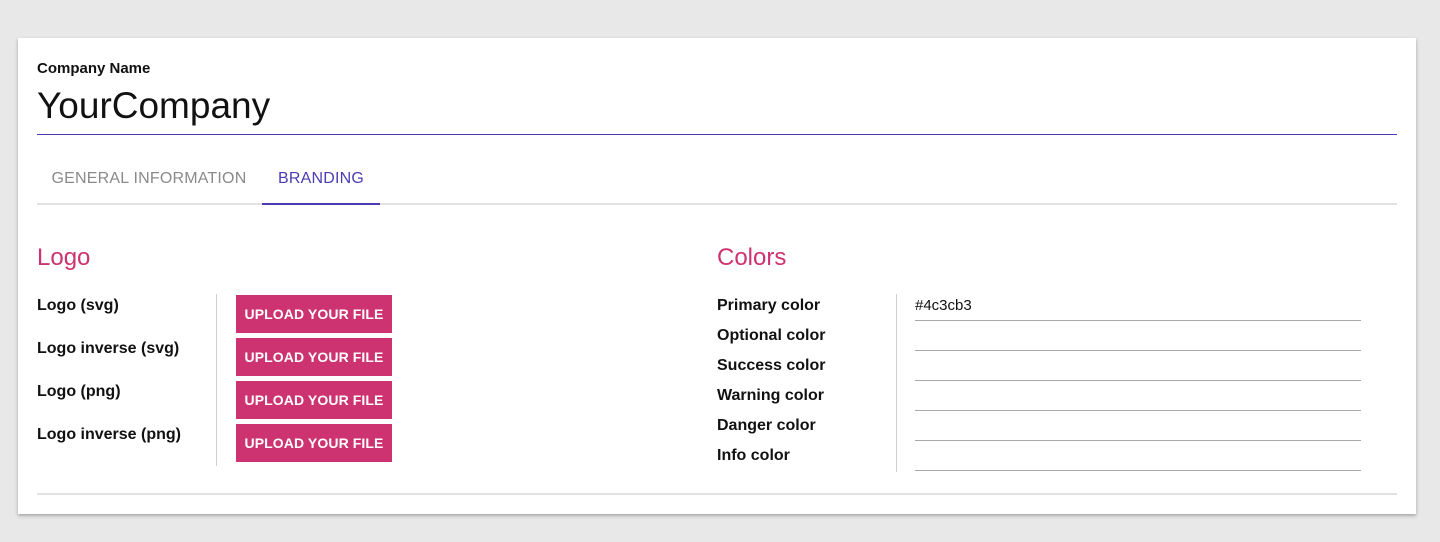 The width and height of the screenshot is (1440, 542). I want to click on tab-general-information: GENERAL INFORMATION, so click(149, 182).